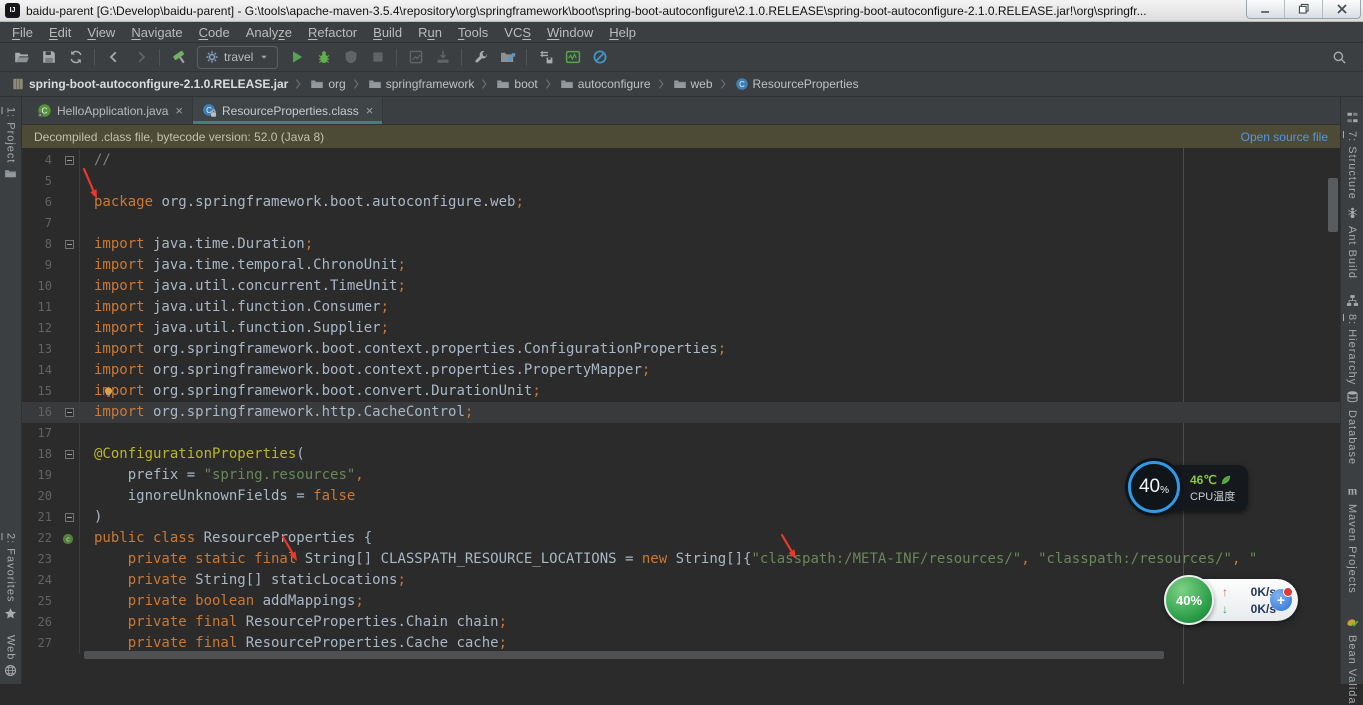 This screenshot has width=1363, height=705. I want to click on maximize-button, so click(1304, 9).